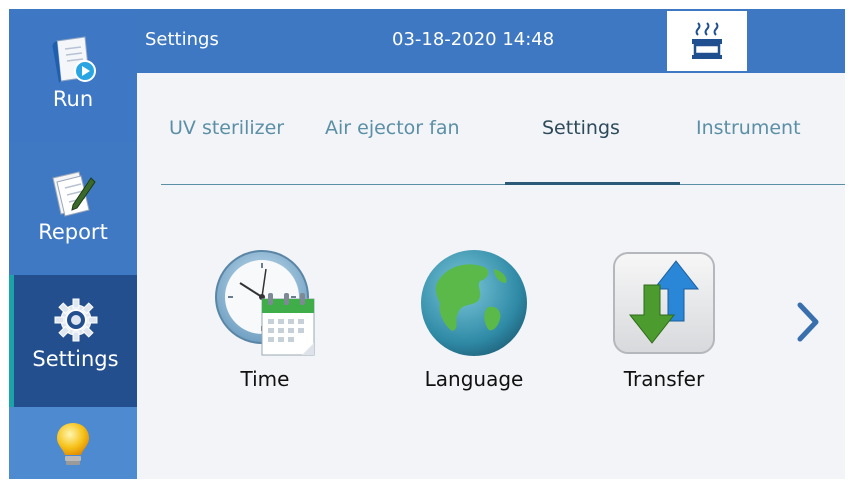 Image resolution: width=854 pixels, height=488 pixels. I want to click on sidebar-item-report: Report, so click(73, 208).